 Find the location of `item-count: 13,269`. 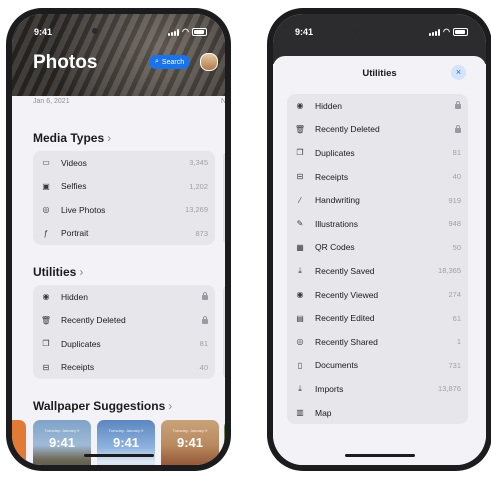

item-count: 13,269 is located at coordinates (196, 210).